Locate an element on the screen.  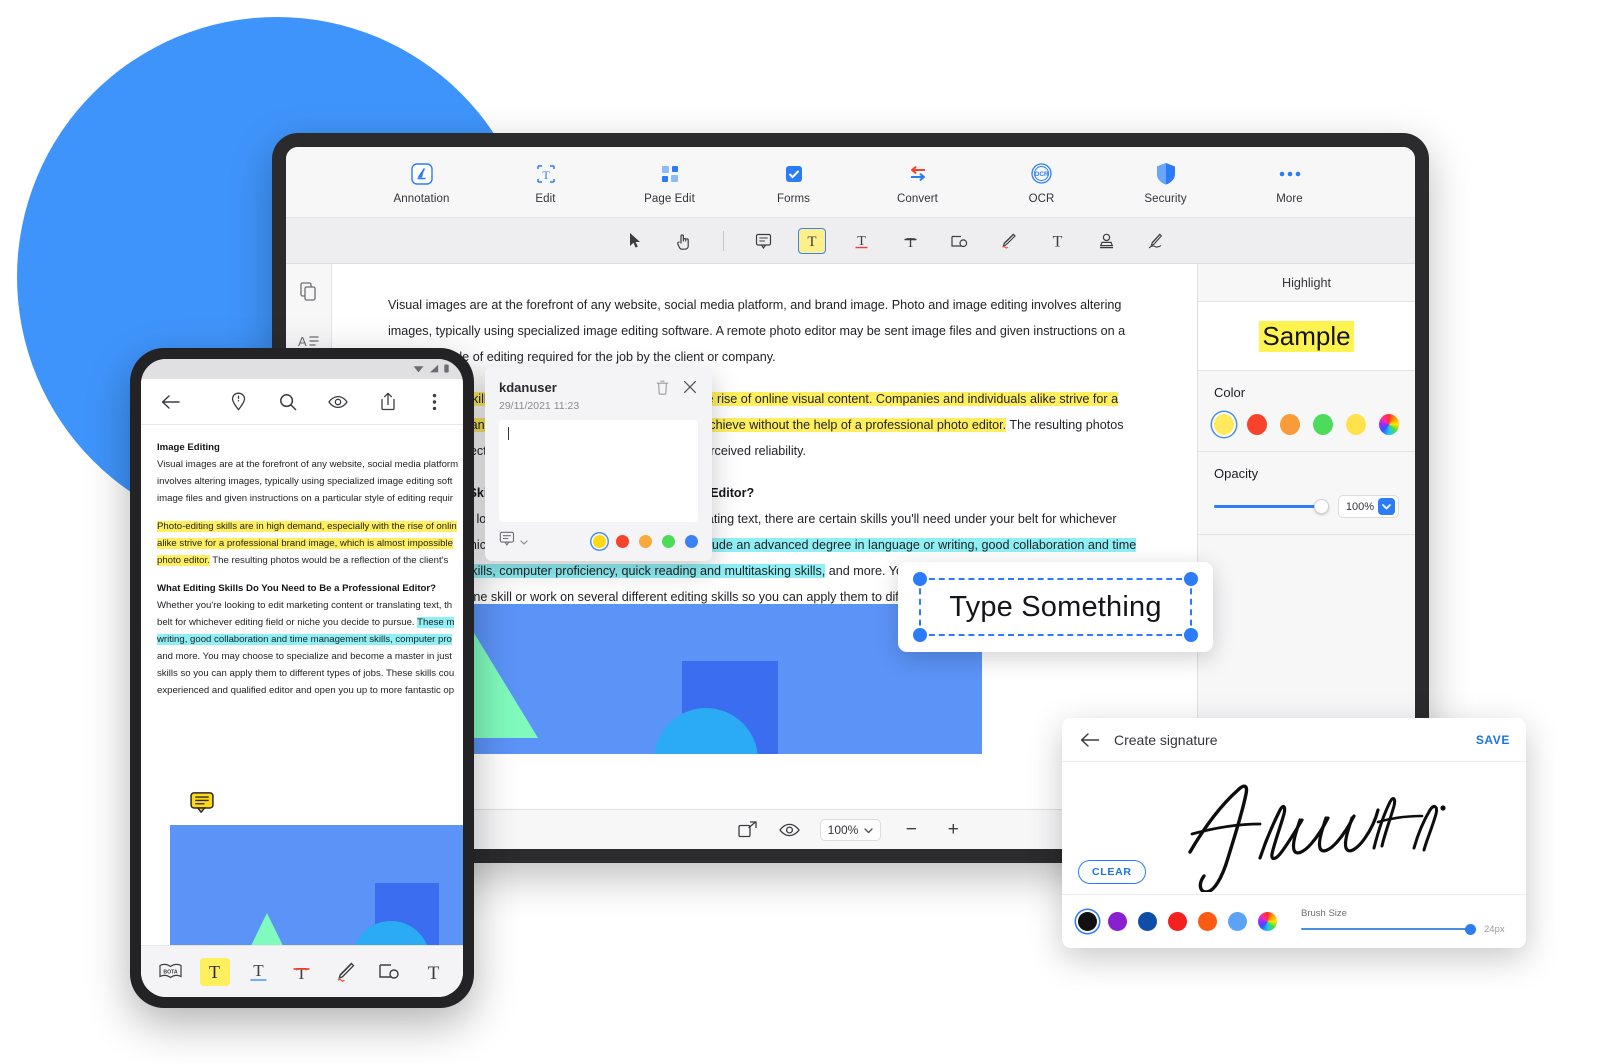
phone-underline-text-icon: T is located at coordinates (258, 972).